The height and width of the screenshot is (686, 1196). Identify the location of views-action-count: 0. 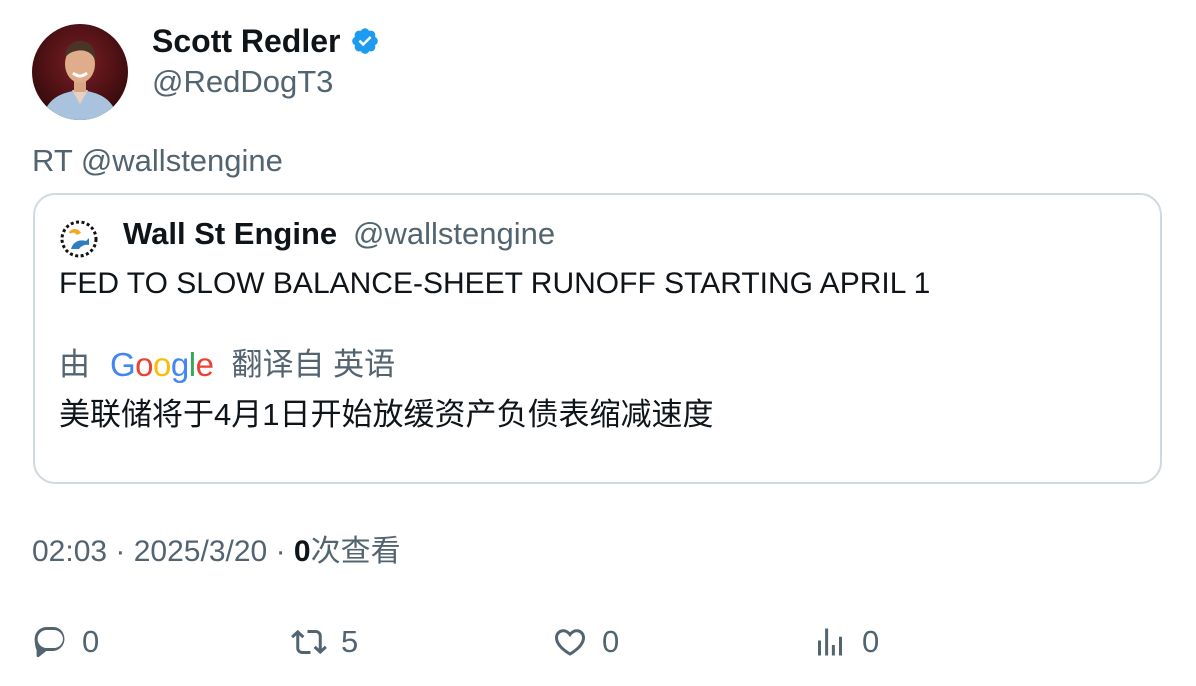
(871, 641).